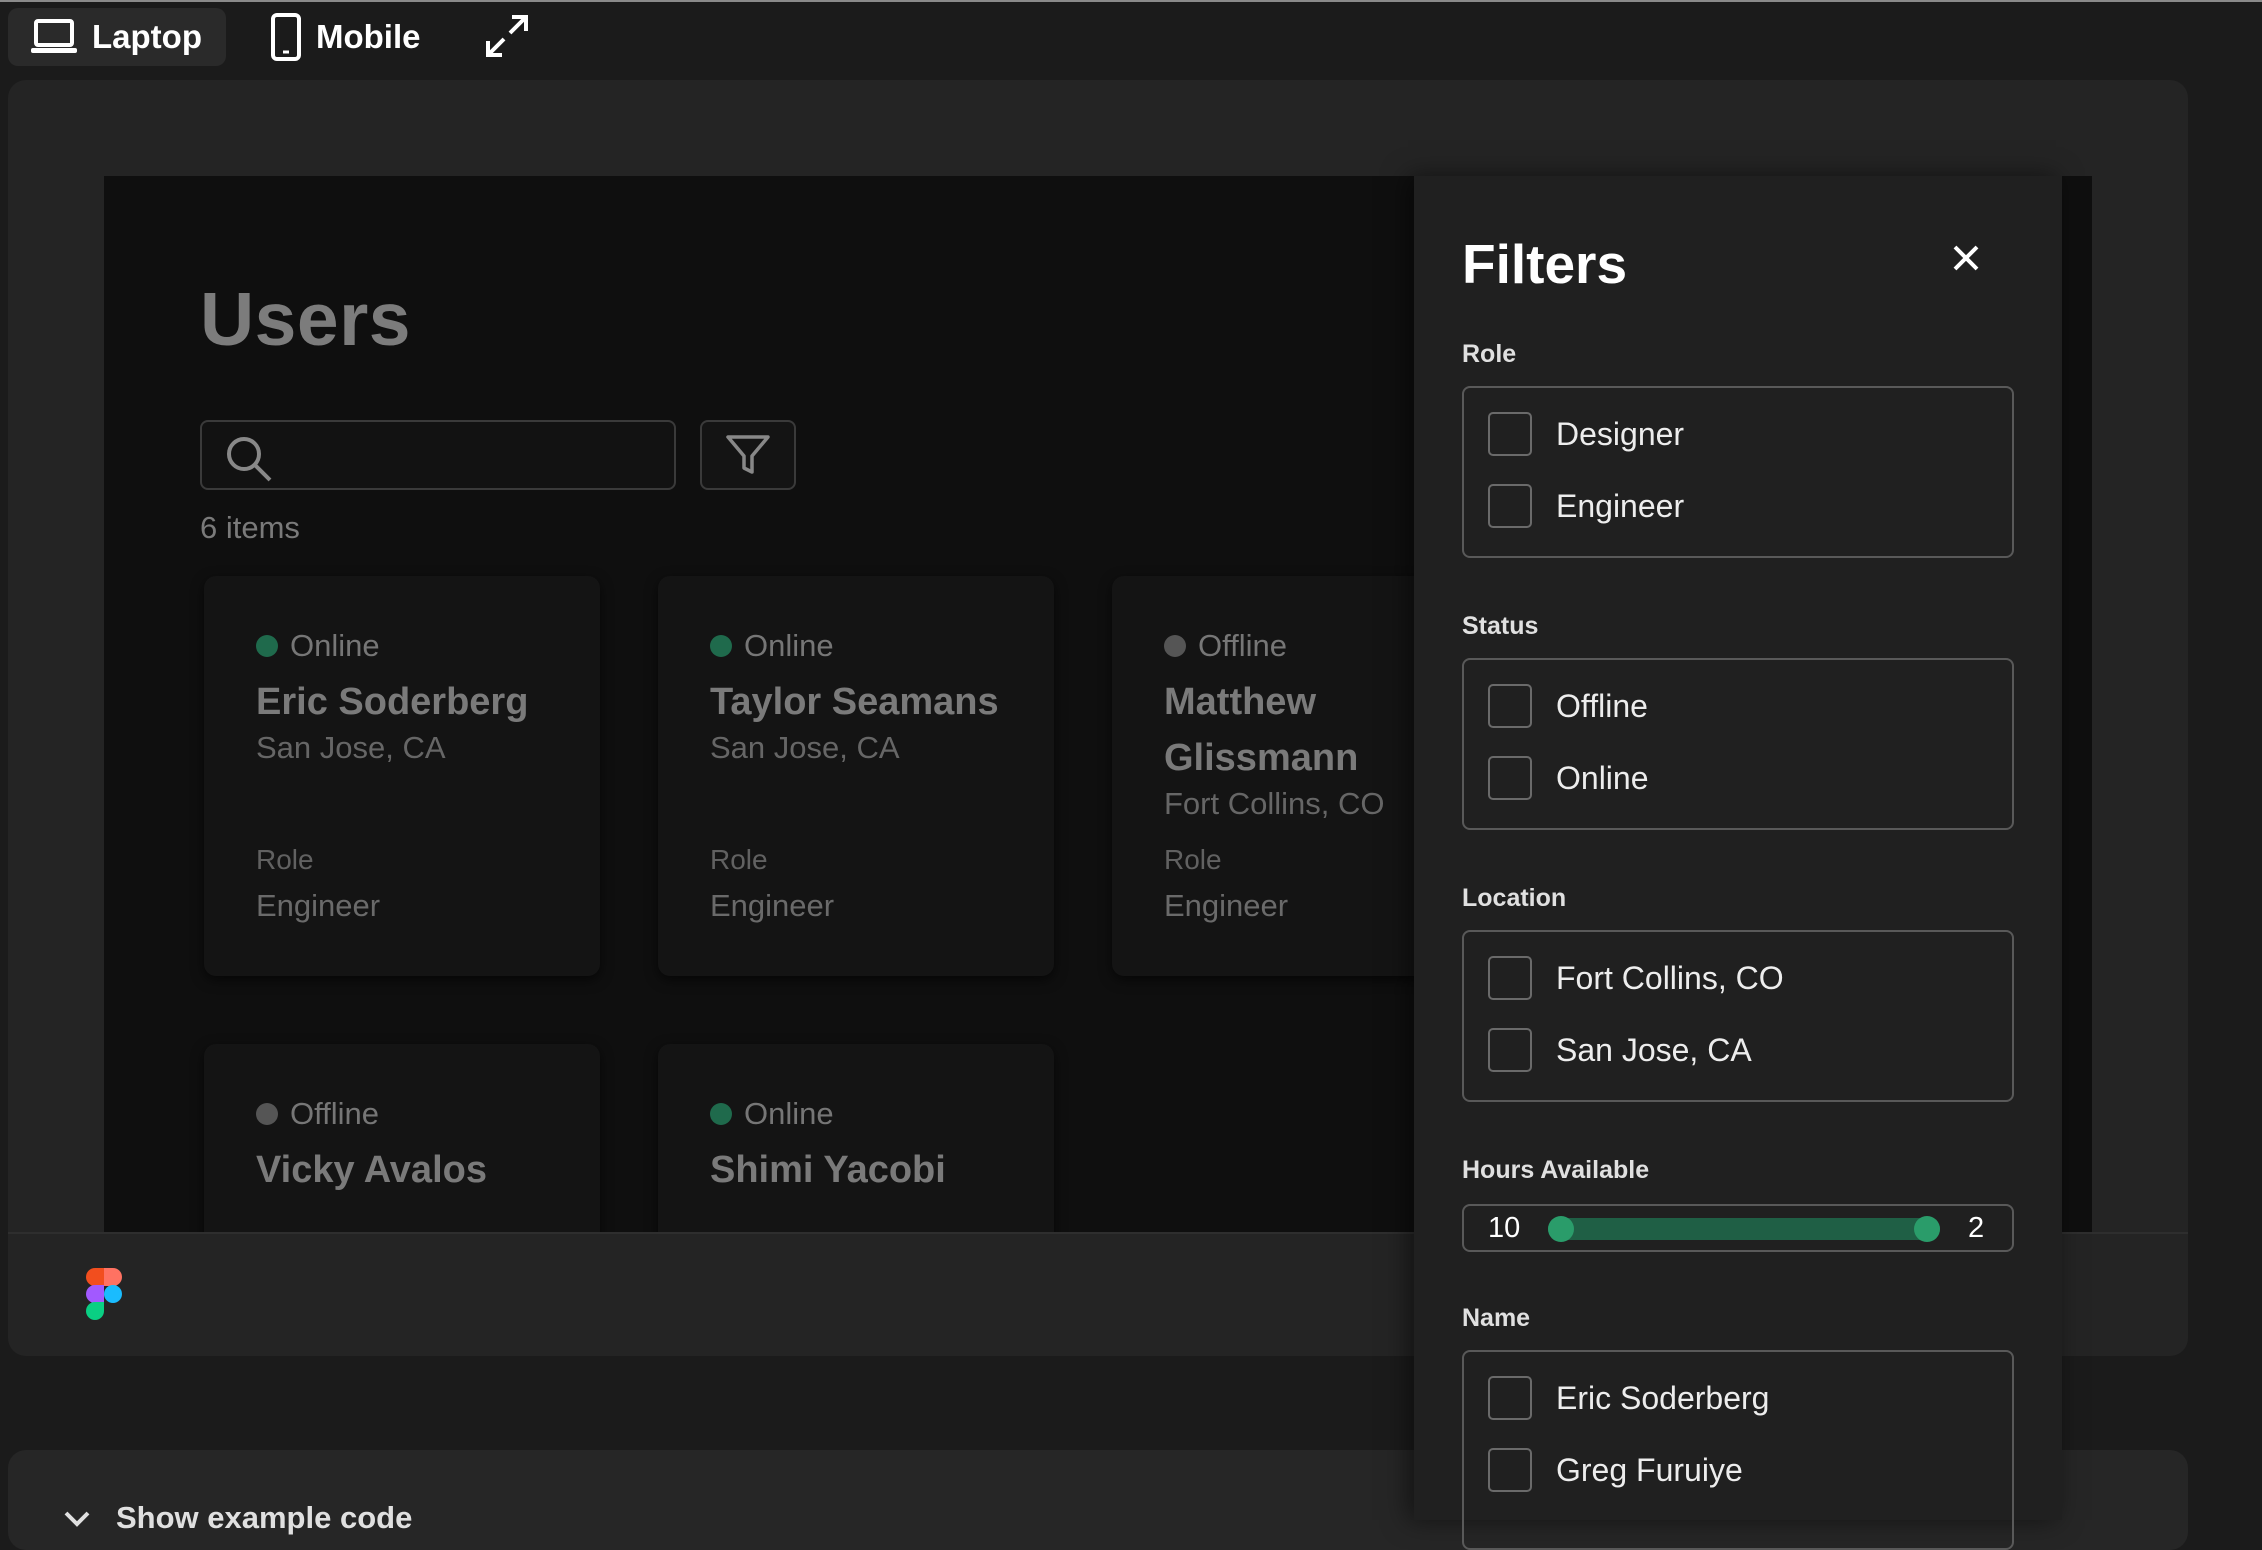 The height and width of the screenshot is (1550, 2262). Describe the element at coordinates (1976, 1228) in the screenshot. I see `hours-max-value: 2` at that location.